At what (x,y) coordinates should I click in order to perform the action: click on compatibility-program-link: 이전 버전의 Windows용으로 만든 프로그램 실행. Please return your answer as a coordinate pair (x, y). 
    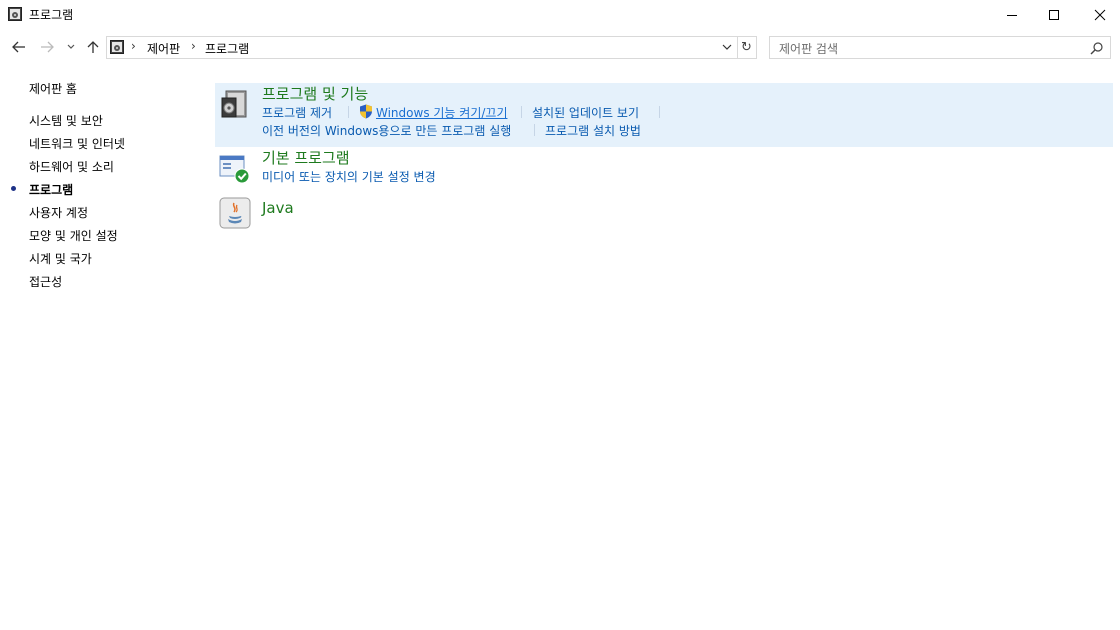
    Looking at the image, I should click on (386, 130).